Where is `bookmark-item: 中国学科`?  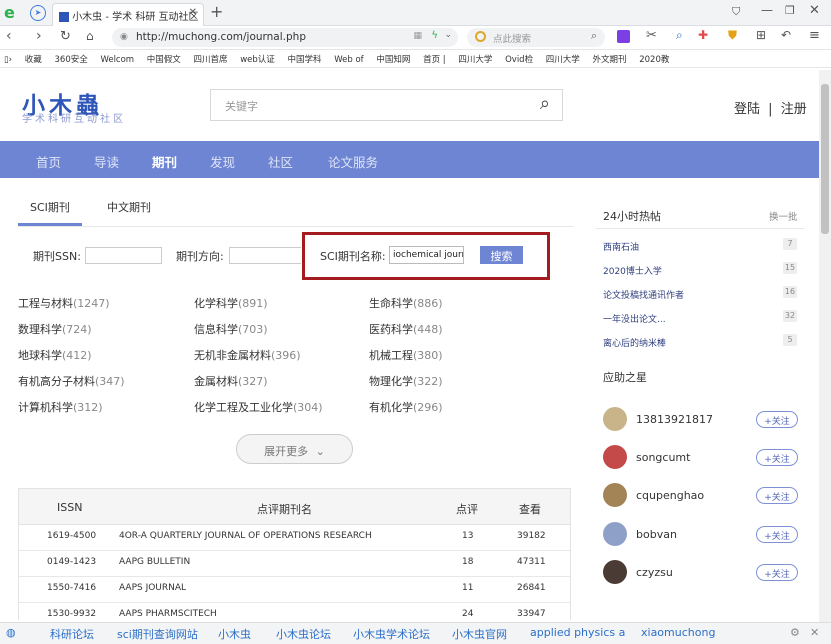
bookmark-item: 中国学科 is located at coordinates (305, 59).